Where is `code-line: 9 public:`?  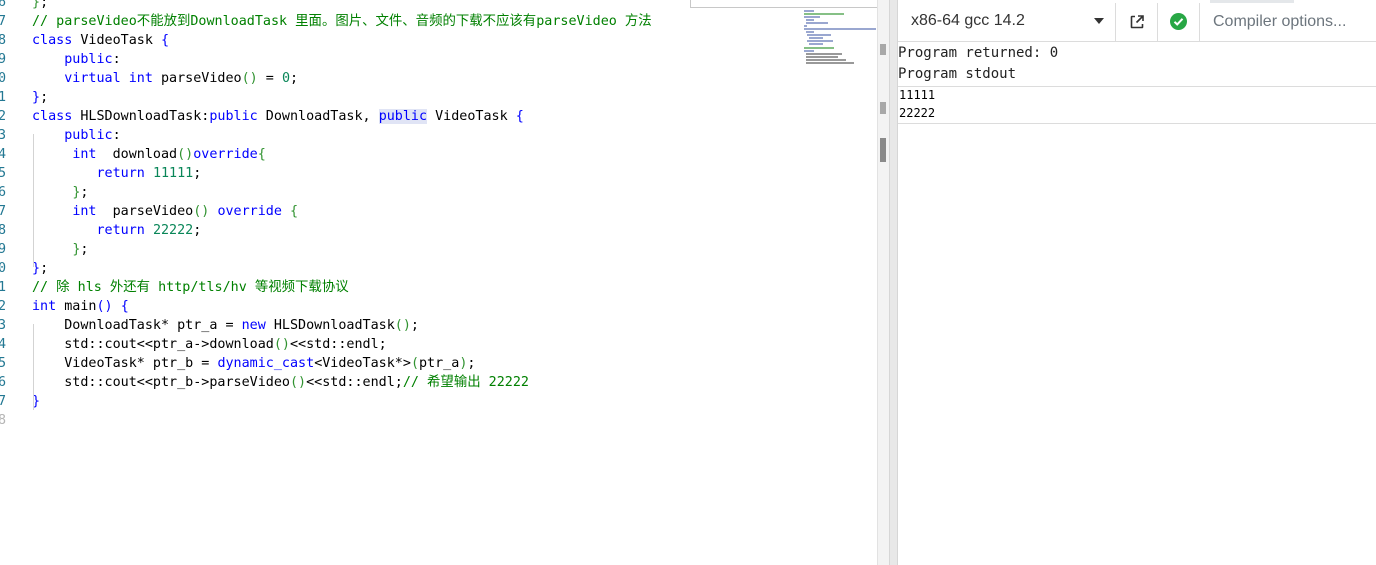 code-line: 9 public: is located at coordinates (400, 59).